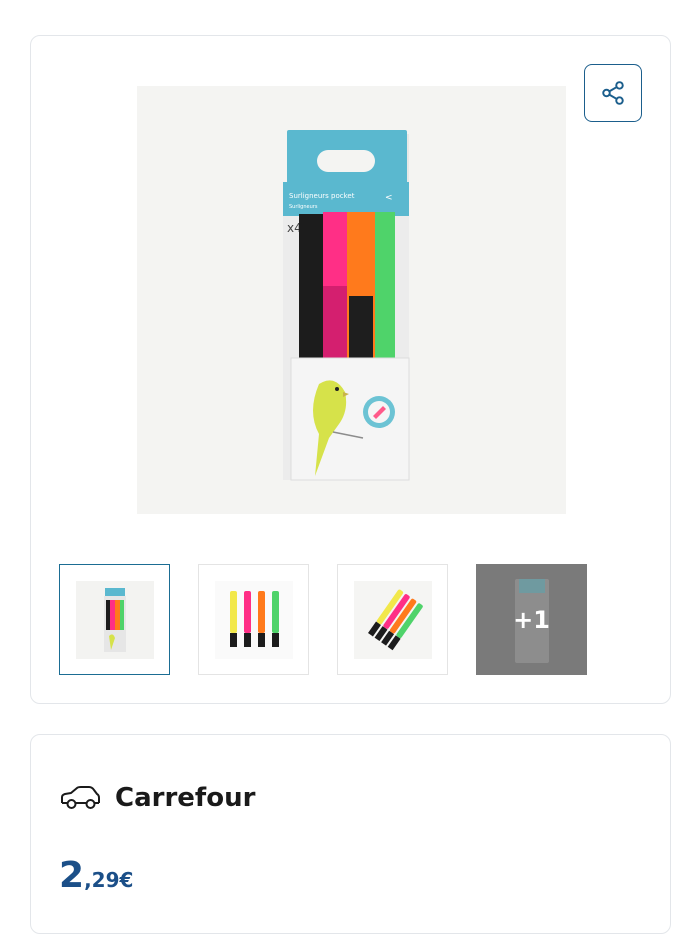  I want to click on thumbnail-more: +1, so click(531, 619).